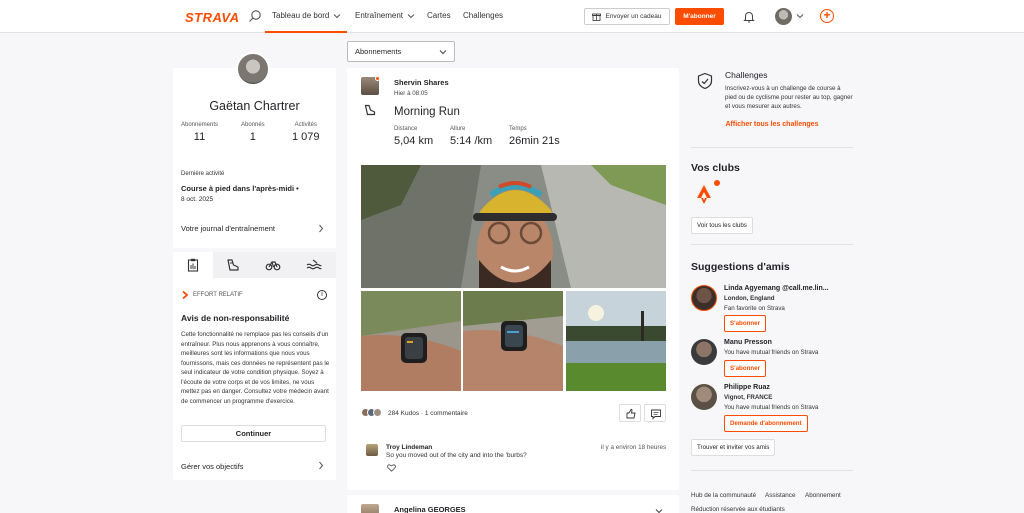 The height and width of the screenshot is (513, 1024). What do you see at coordinates (212, 17) in the screenshot?
I see `strava-logo: STRAVA` at bounding box center [212, 17].